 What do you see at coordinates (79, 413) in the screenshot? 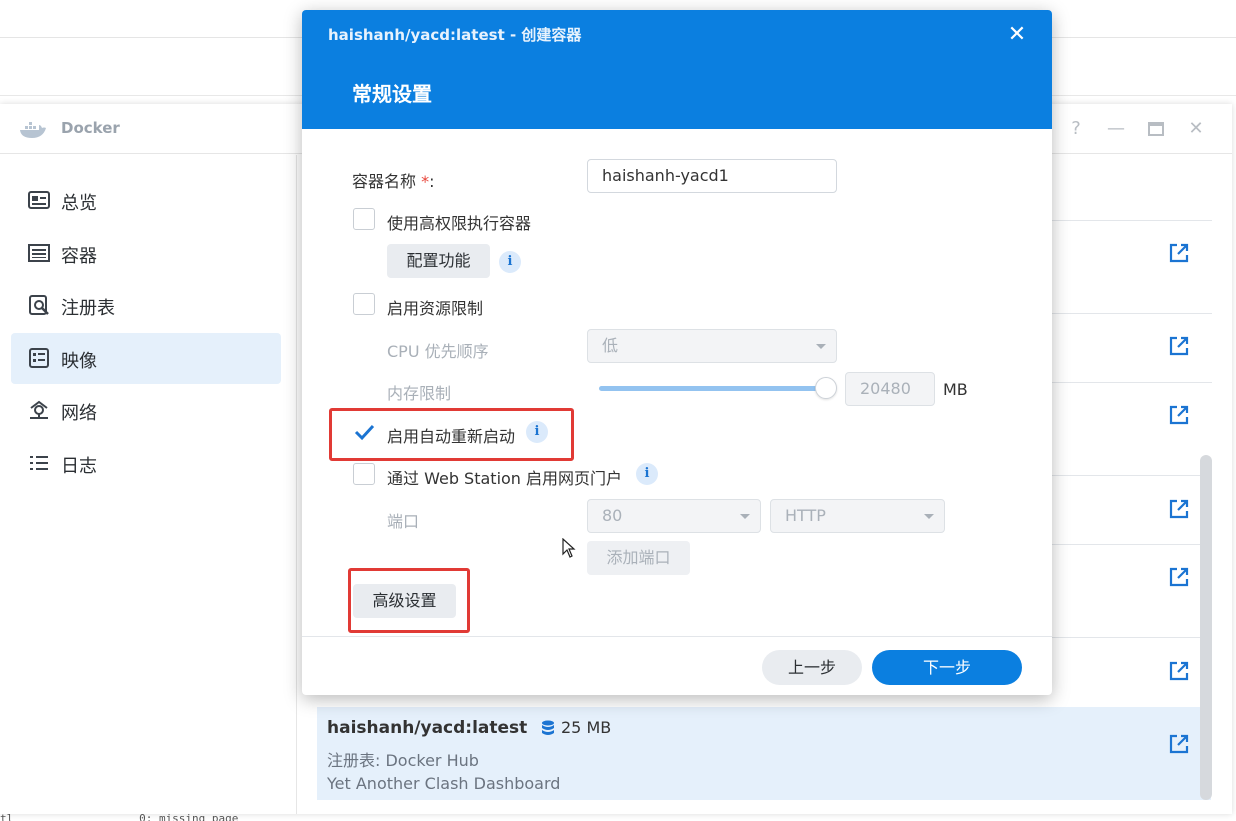
I see `sidebar-item-label: 网络` at bounding box center [79, 413].